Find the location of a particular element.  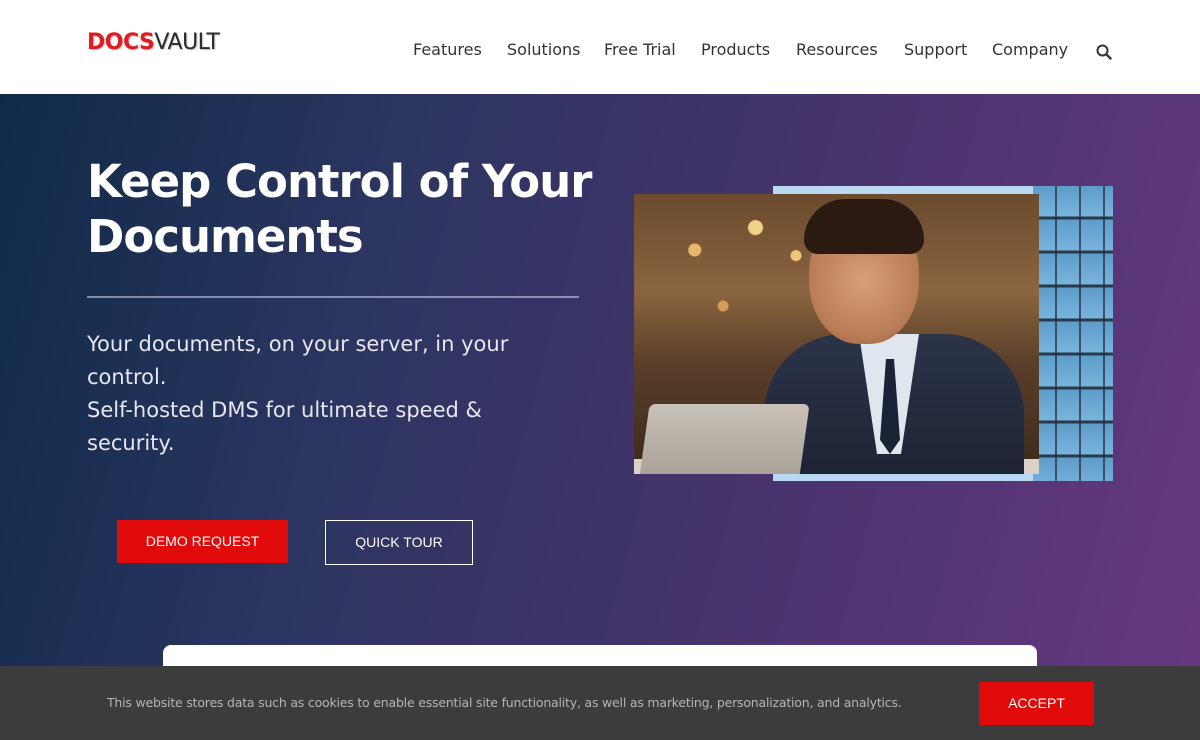

search-icon is located at coordinates (1104, 52).